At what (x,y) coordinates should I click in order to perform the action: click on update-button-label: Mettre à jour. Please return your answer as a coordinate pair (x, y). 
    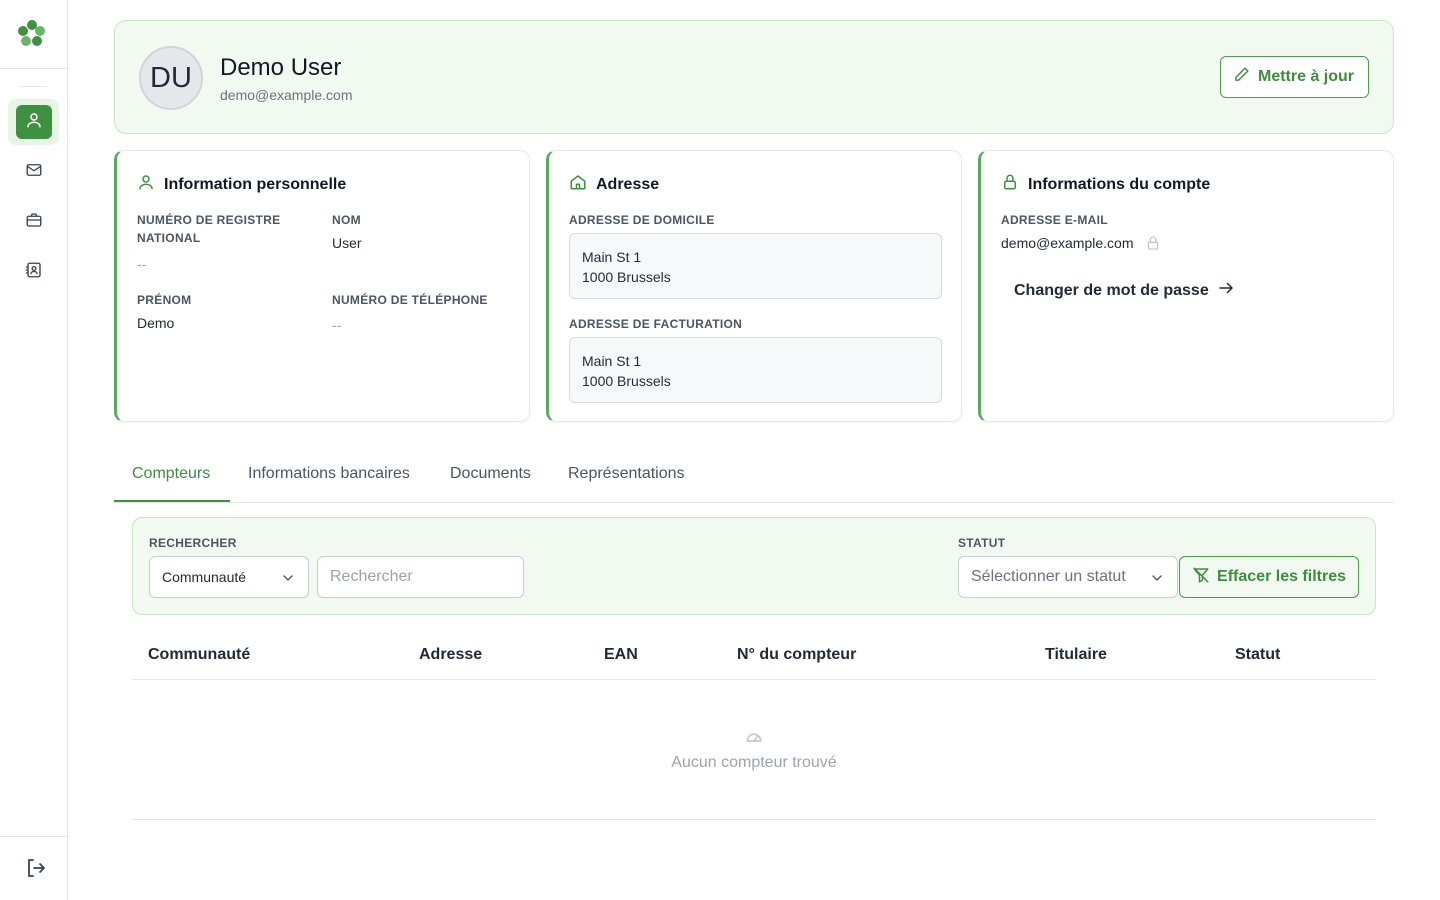
    Looking at the image, I should click on (1305, 76).